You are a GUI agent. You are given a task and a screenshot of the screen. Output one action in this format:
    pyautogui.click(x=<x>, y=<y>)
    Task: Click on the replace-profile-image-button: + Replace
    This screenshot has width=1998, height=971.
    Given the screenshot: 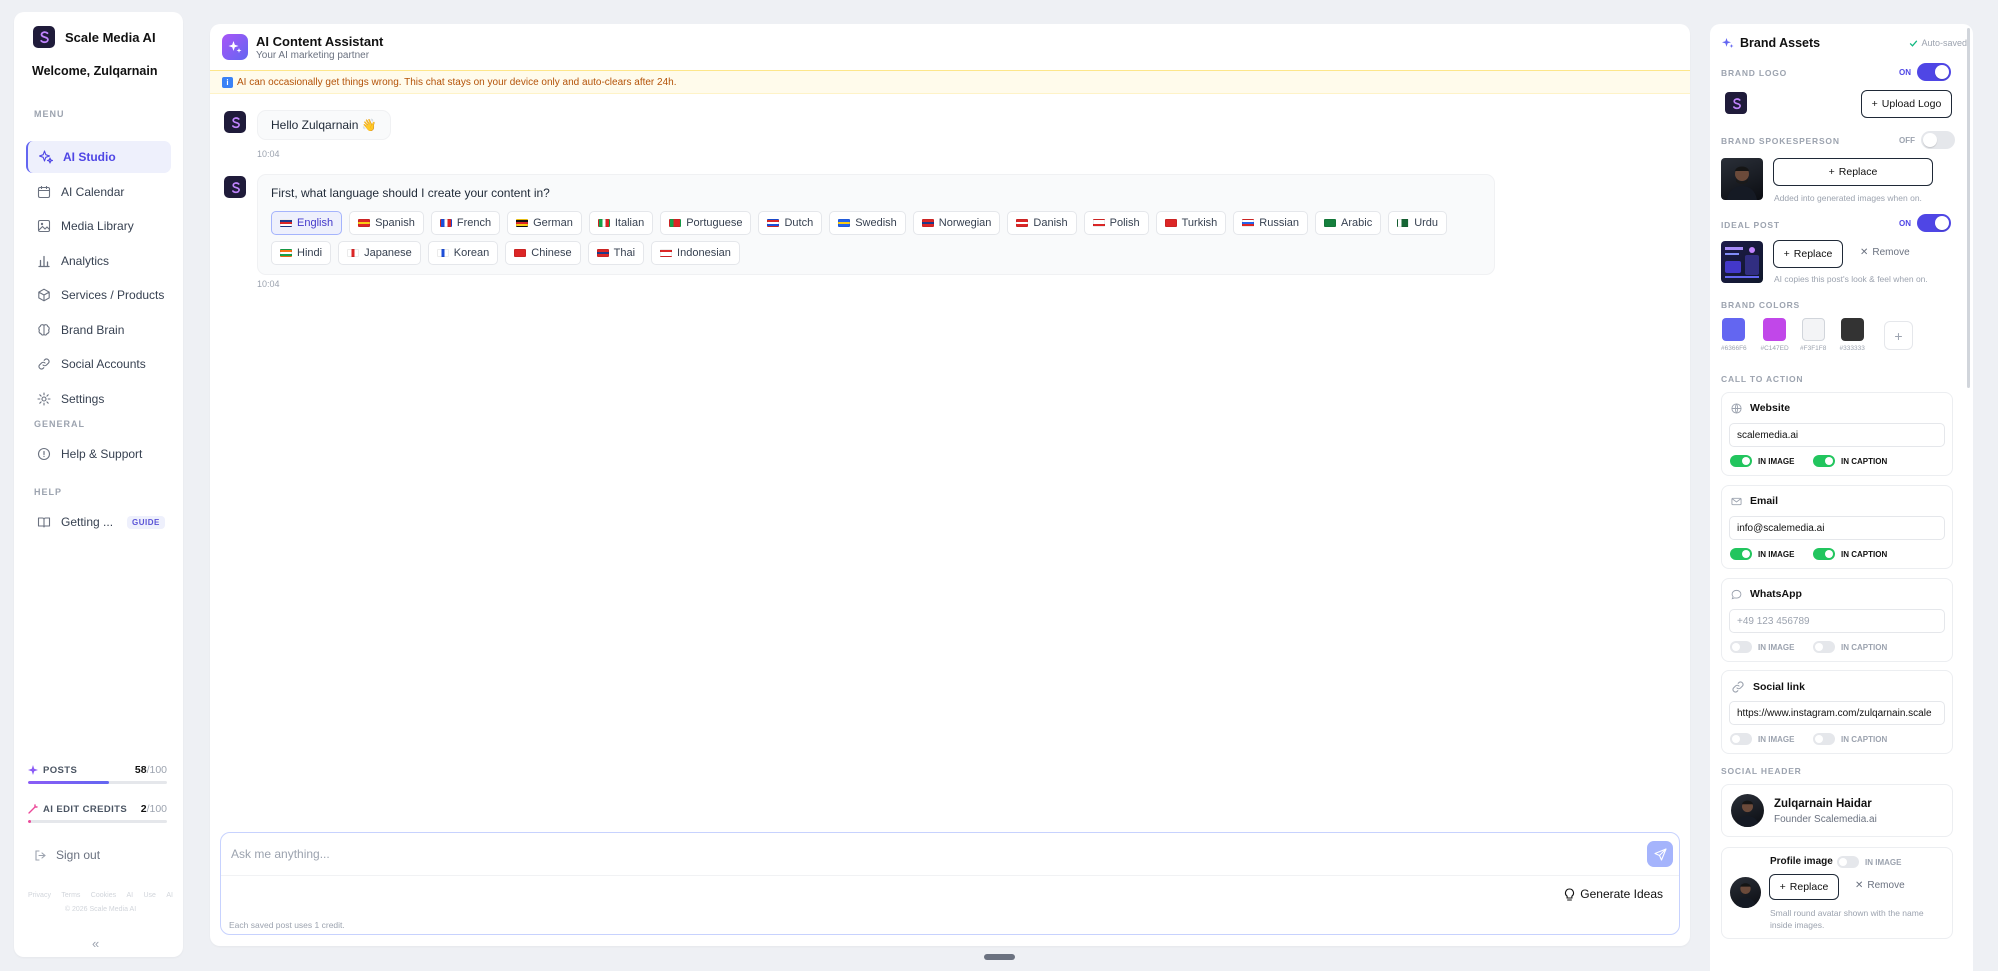 What is the action you would take?
    pyautogui.click(x=1804, y=887)
    